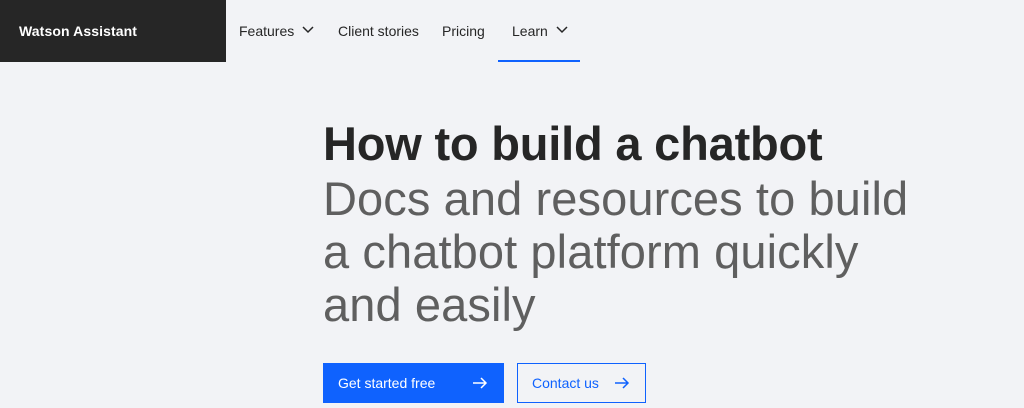  Describe the element at coordinates (530, 31) in the screenshot. I see `nav-learn-label: Learn` at that location.